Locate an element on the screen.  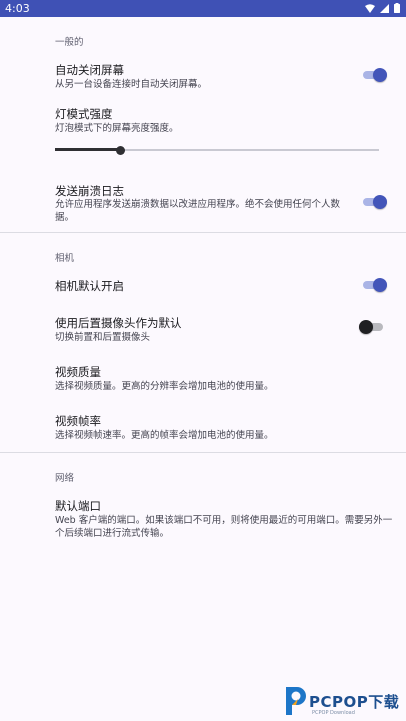
rear-camera-toggle is located at coordinates (371, 327).